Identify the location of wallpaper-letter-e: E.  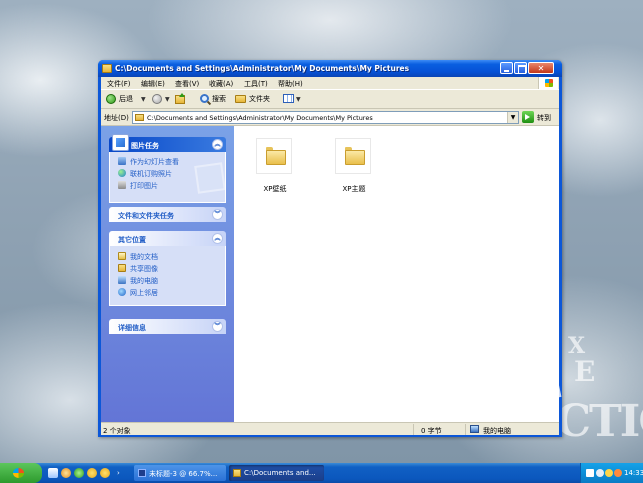
(585, 371).